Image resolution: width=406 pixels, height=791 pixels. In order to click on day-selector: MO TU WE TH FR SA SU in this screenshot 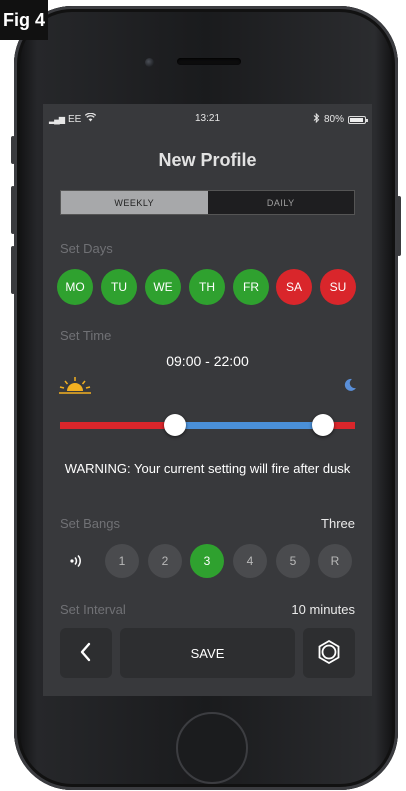, I will do `click(207, 287)`.